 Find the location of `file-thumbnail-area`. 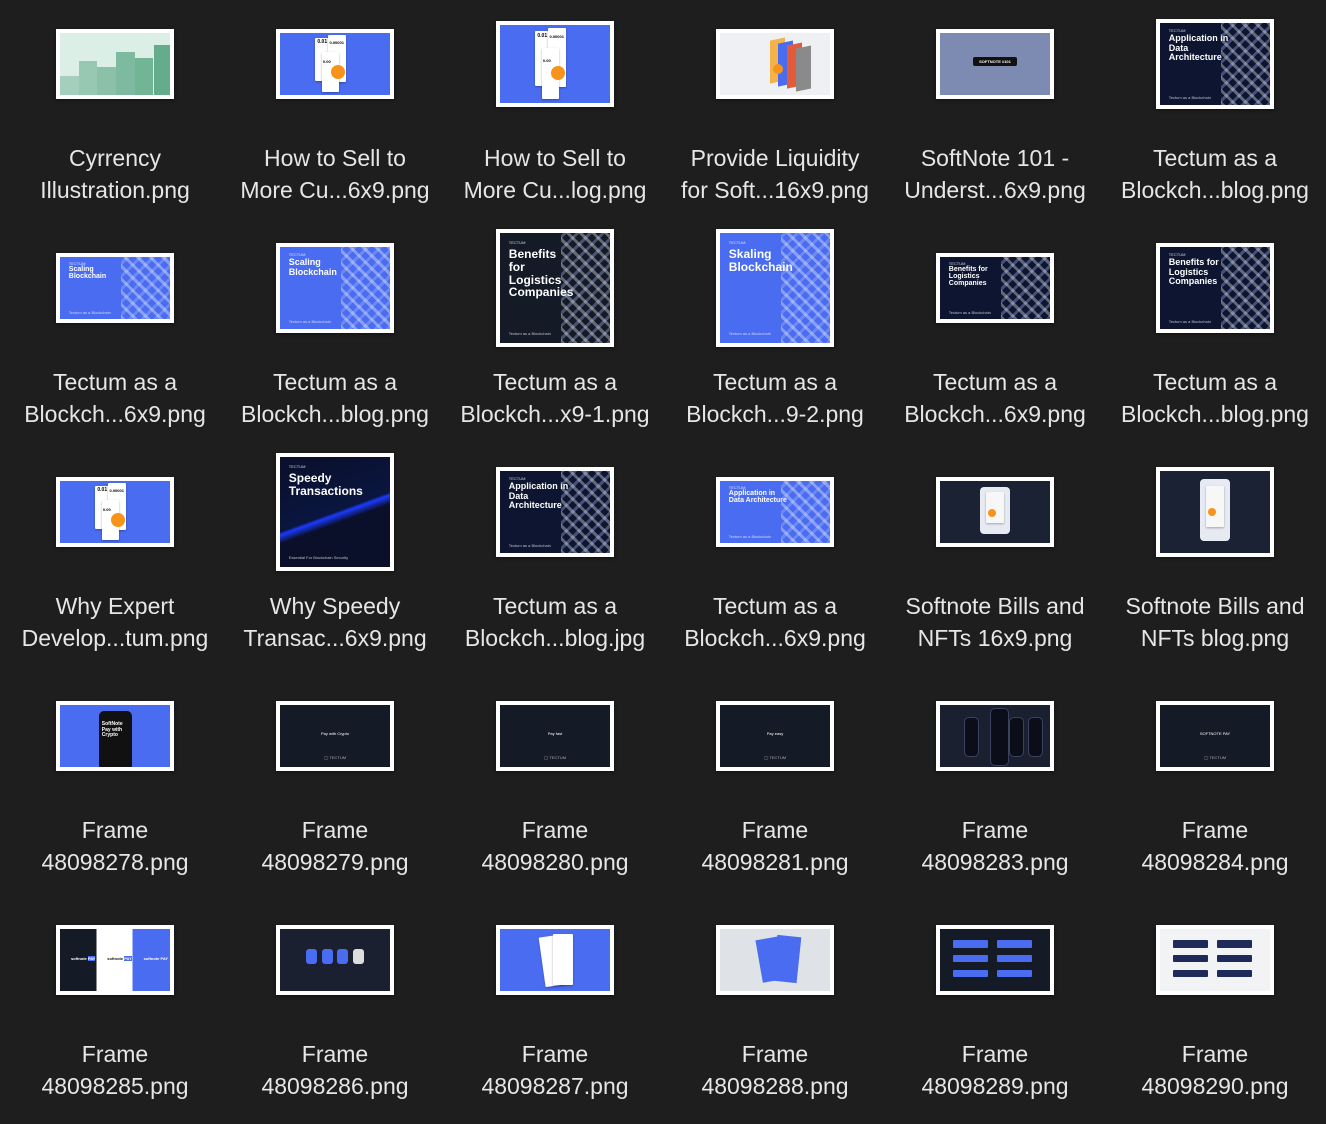

file-thumbnail-area is located at coordinates (995, 960).